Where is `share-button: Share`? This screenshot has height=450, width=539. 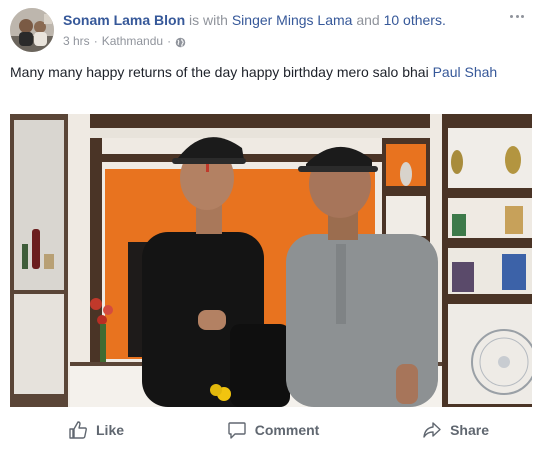
share-button: Share is located at coordinates (455, 430).